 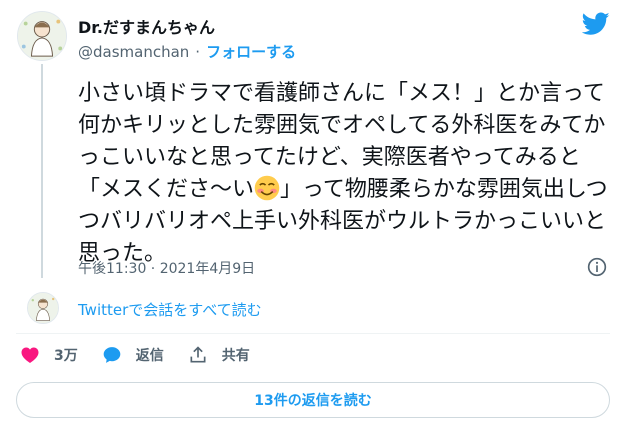 I want to click on heart-icon, so click(x=30, y=355).